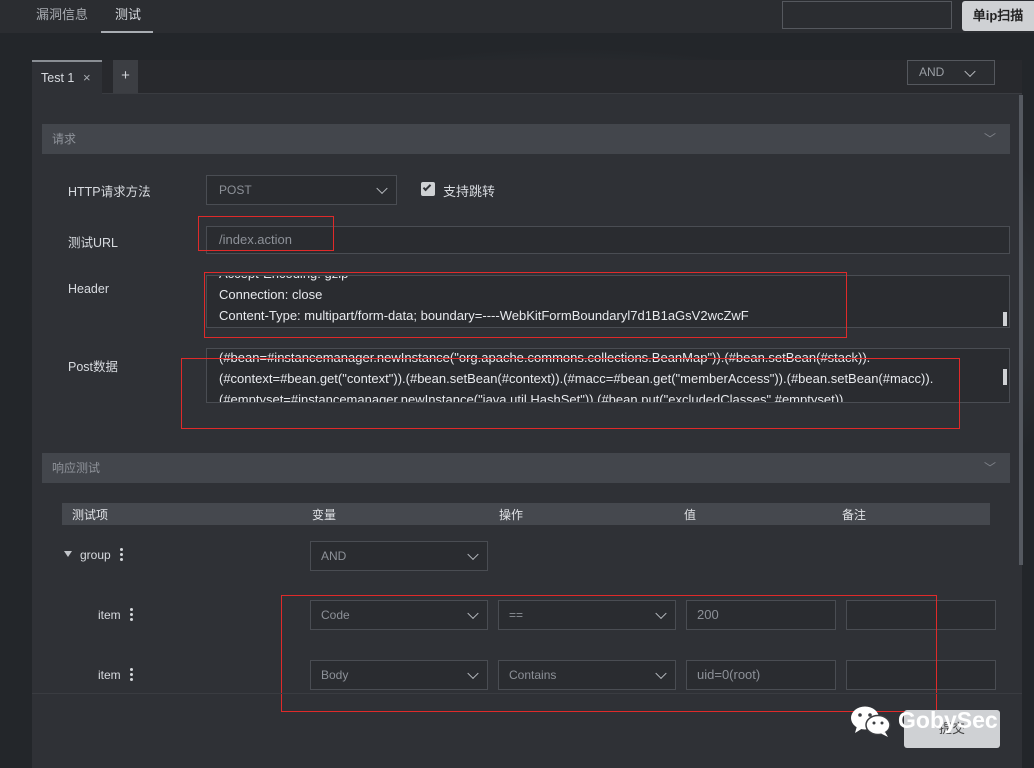 The image size is (1034, 768). I want to click on watermark: GobySec, so click(940, 720).